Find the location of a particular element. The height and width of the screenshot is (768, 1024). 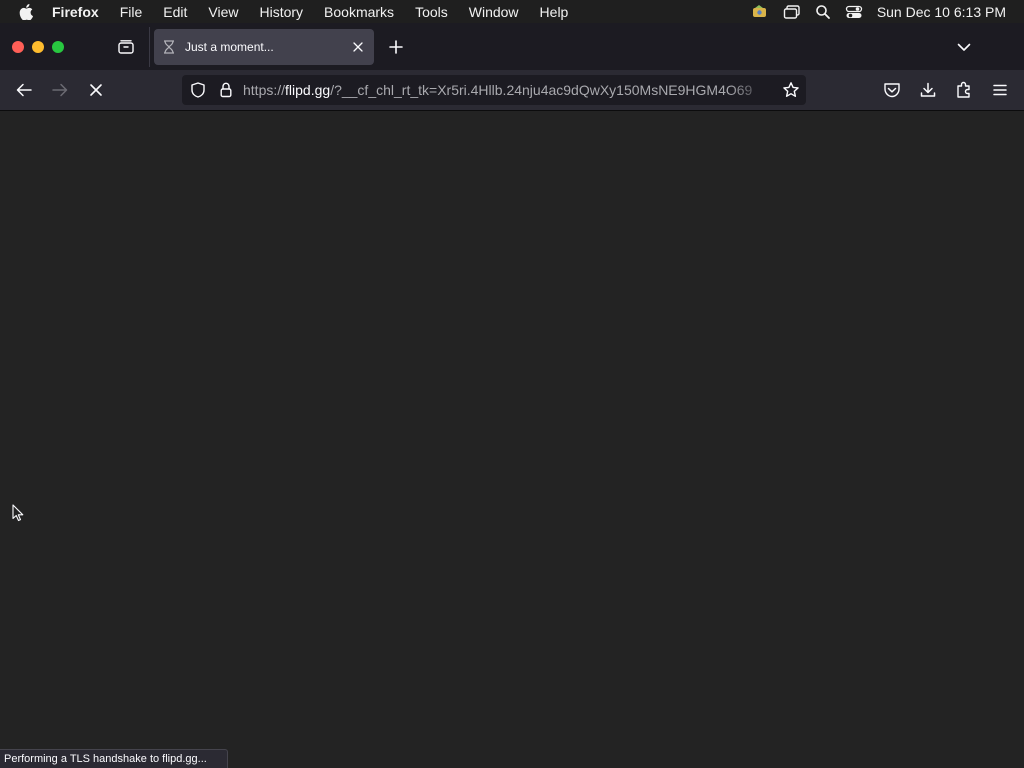

url-prefix: https:// is located at coordinates (264, 90).